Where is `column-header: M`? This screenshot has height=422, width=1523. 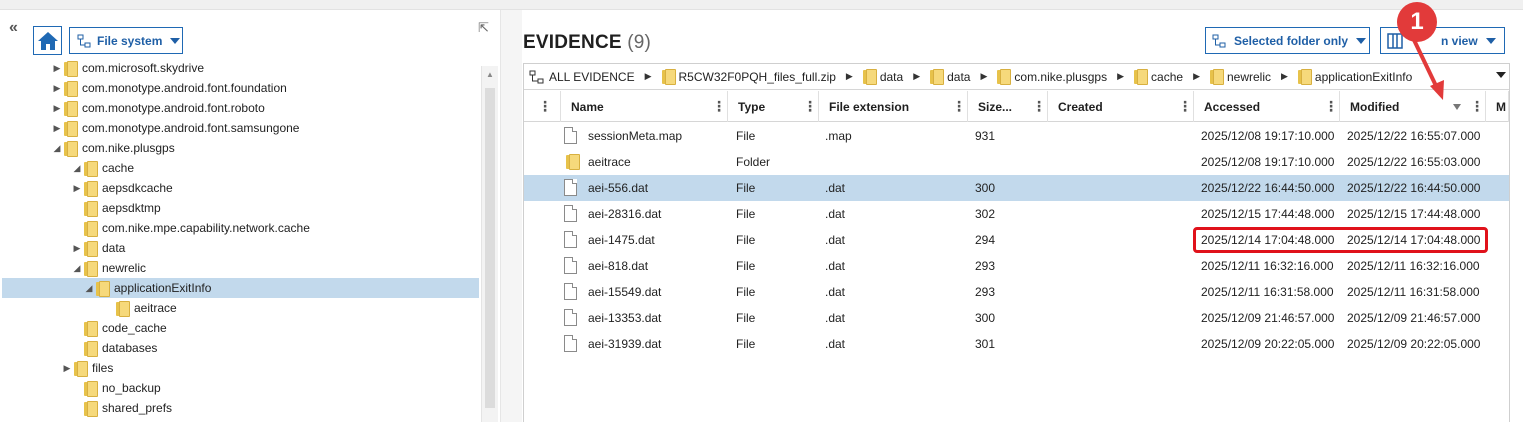 column-header: M is located at coordinates (1497, 106).